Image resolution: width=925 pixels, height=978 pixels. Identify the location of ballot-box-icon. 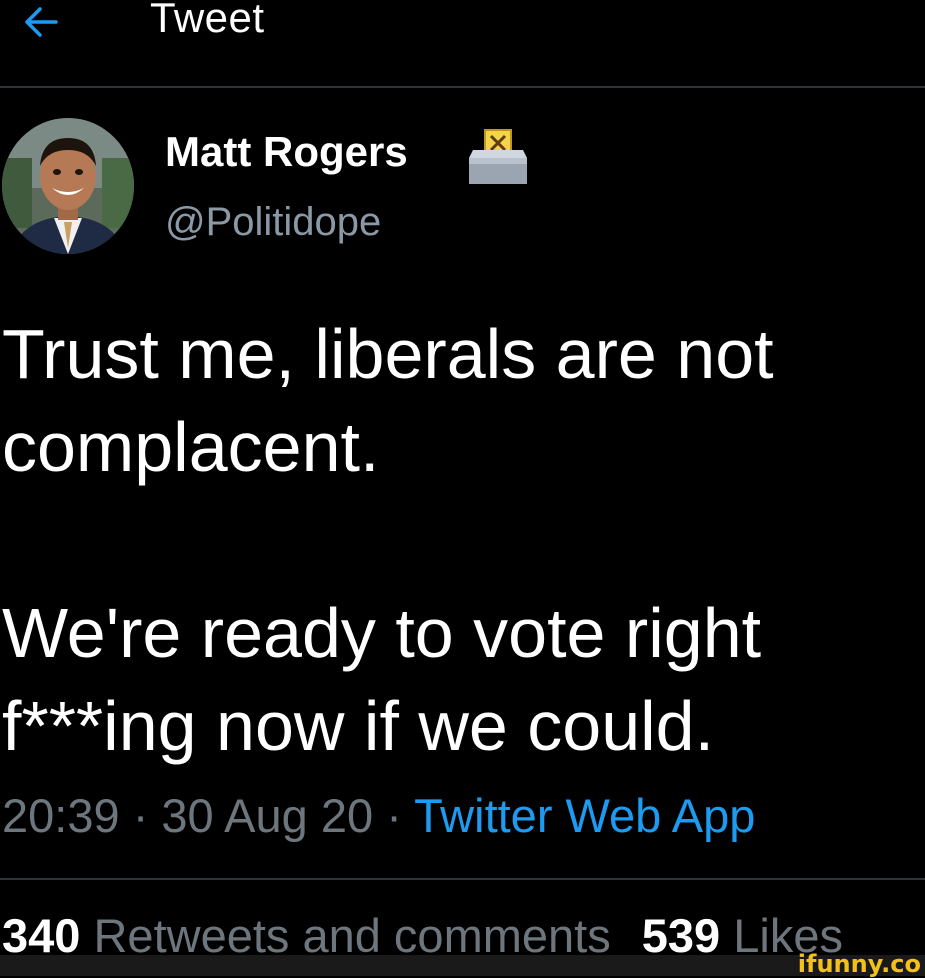
(498, 157).